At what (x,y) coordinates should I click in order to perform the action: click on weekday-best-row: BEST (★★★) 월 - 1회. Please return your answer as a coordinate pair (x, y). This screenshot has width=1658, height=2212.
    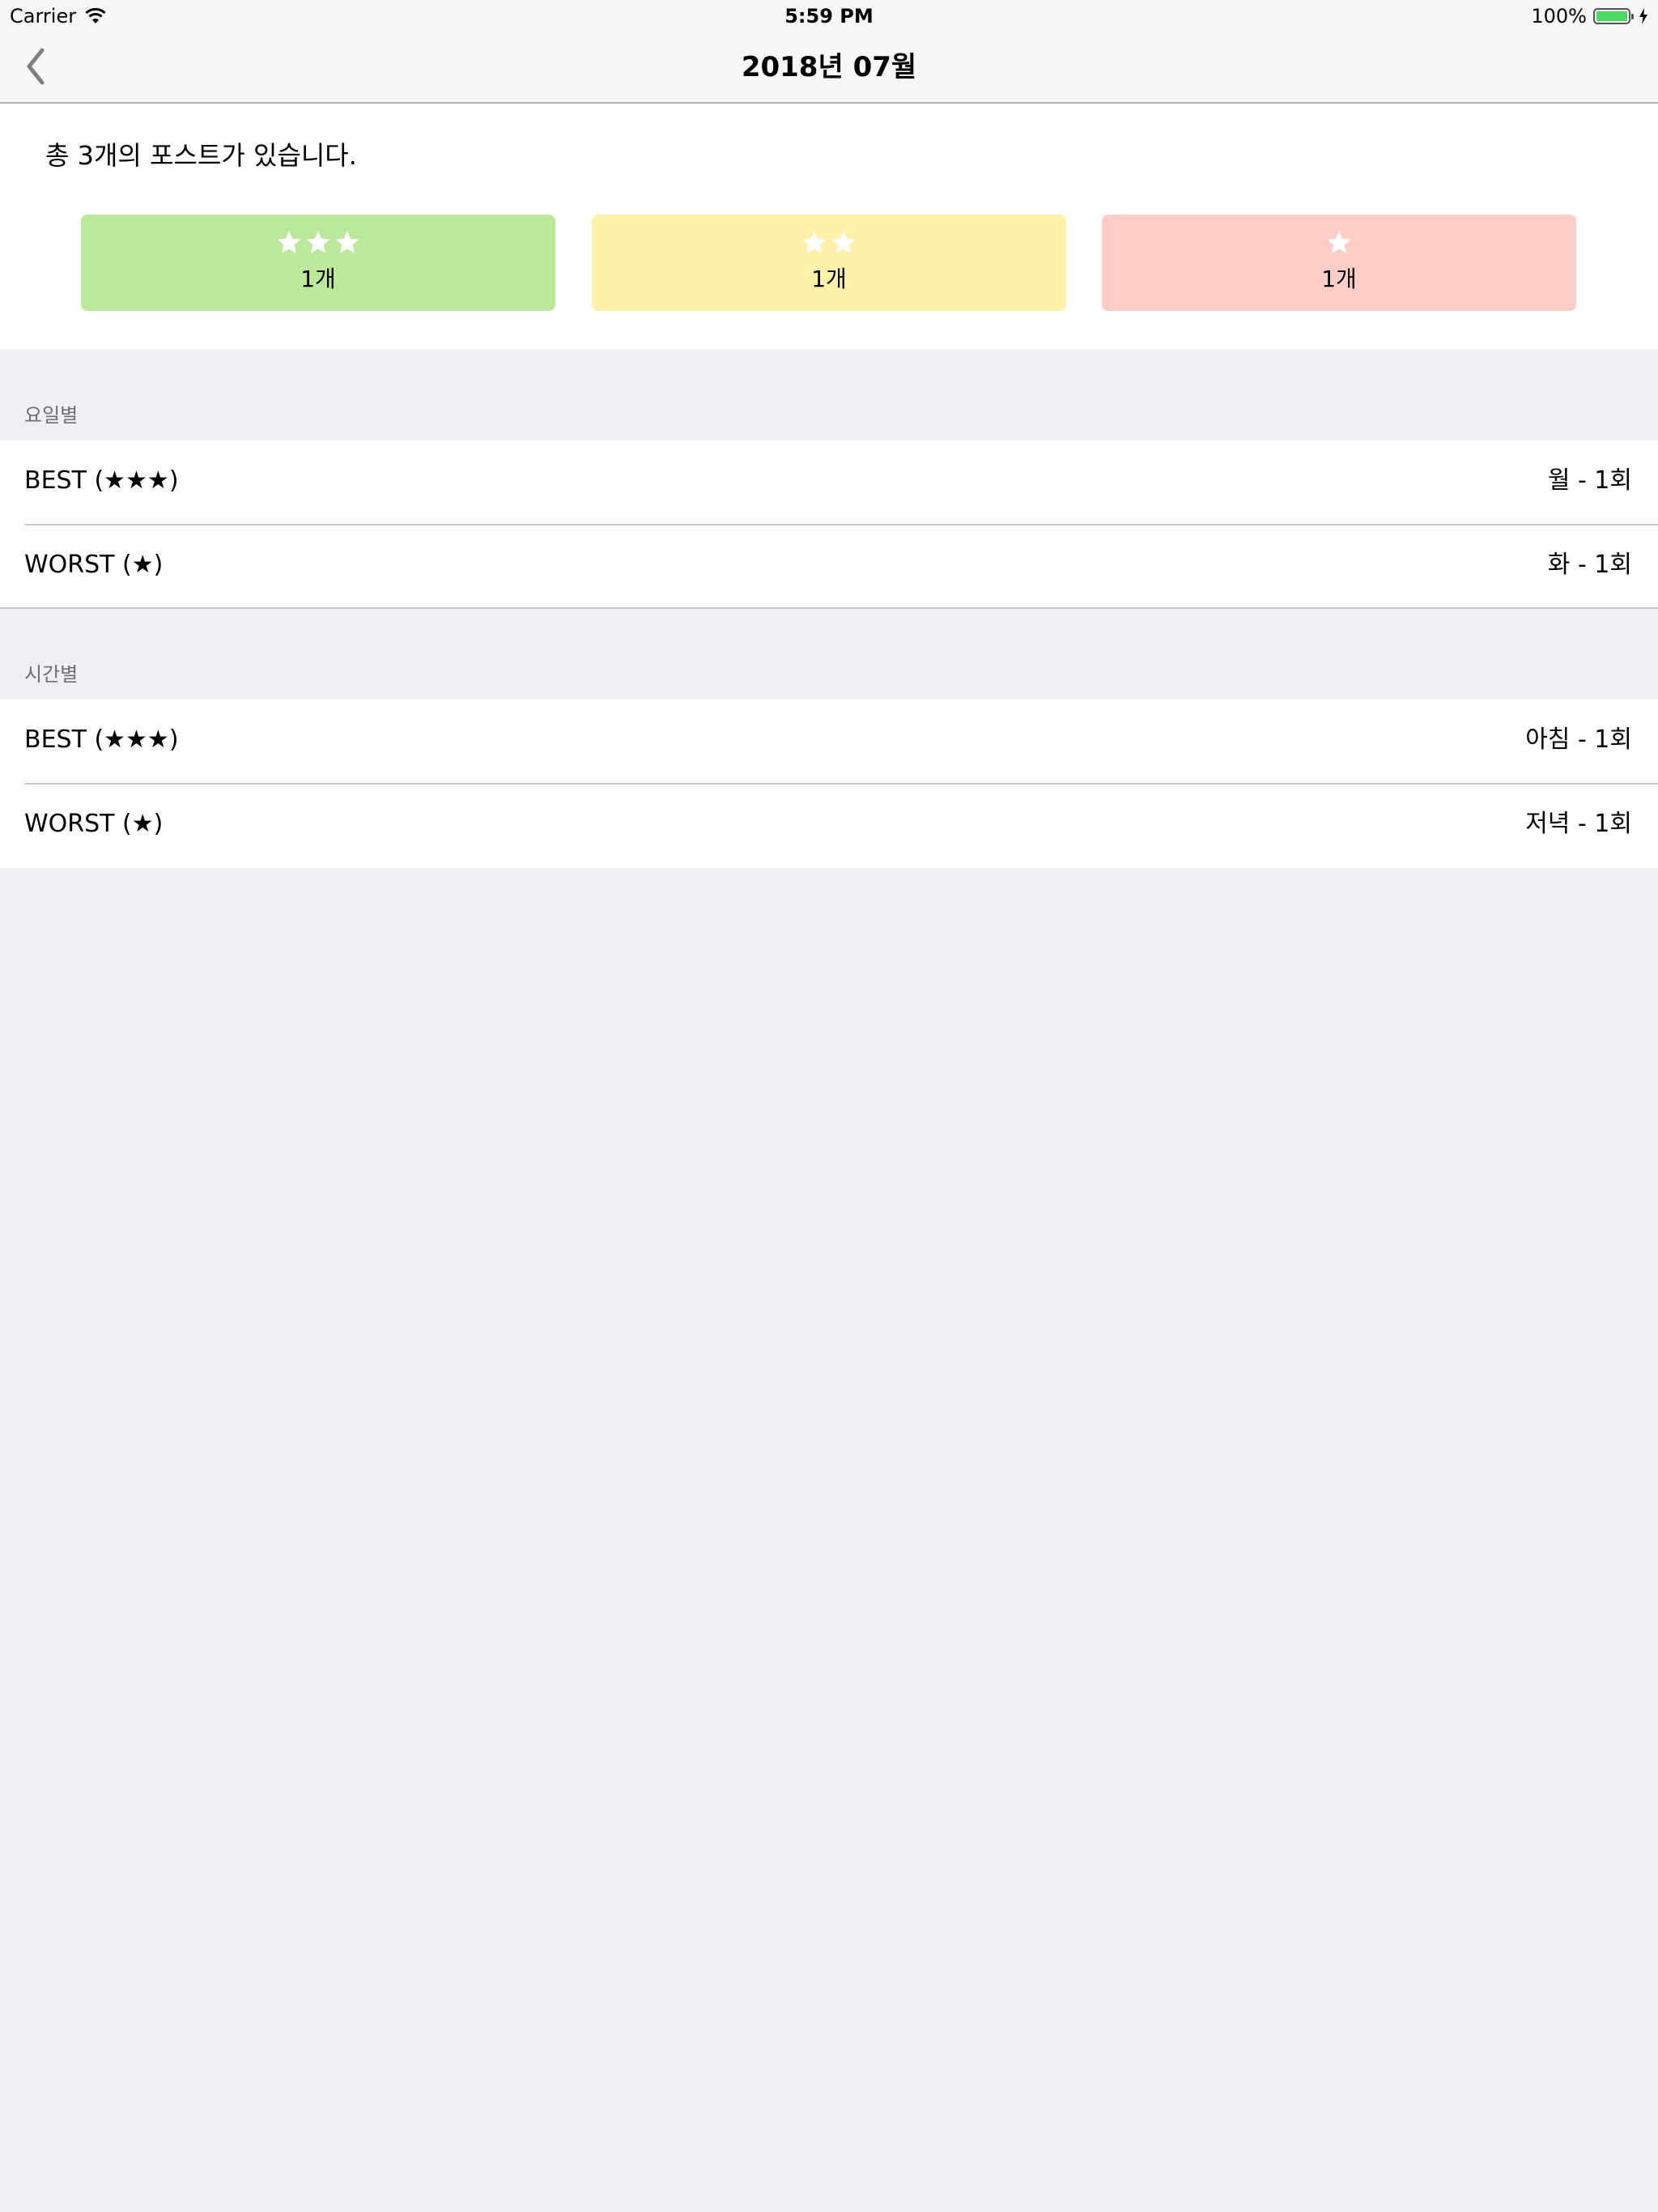
    Looking at the image, I should click on (829, 483).